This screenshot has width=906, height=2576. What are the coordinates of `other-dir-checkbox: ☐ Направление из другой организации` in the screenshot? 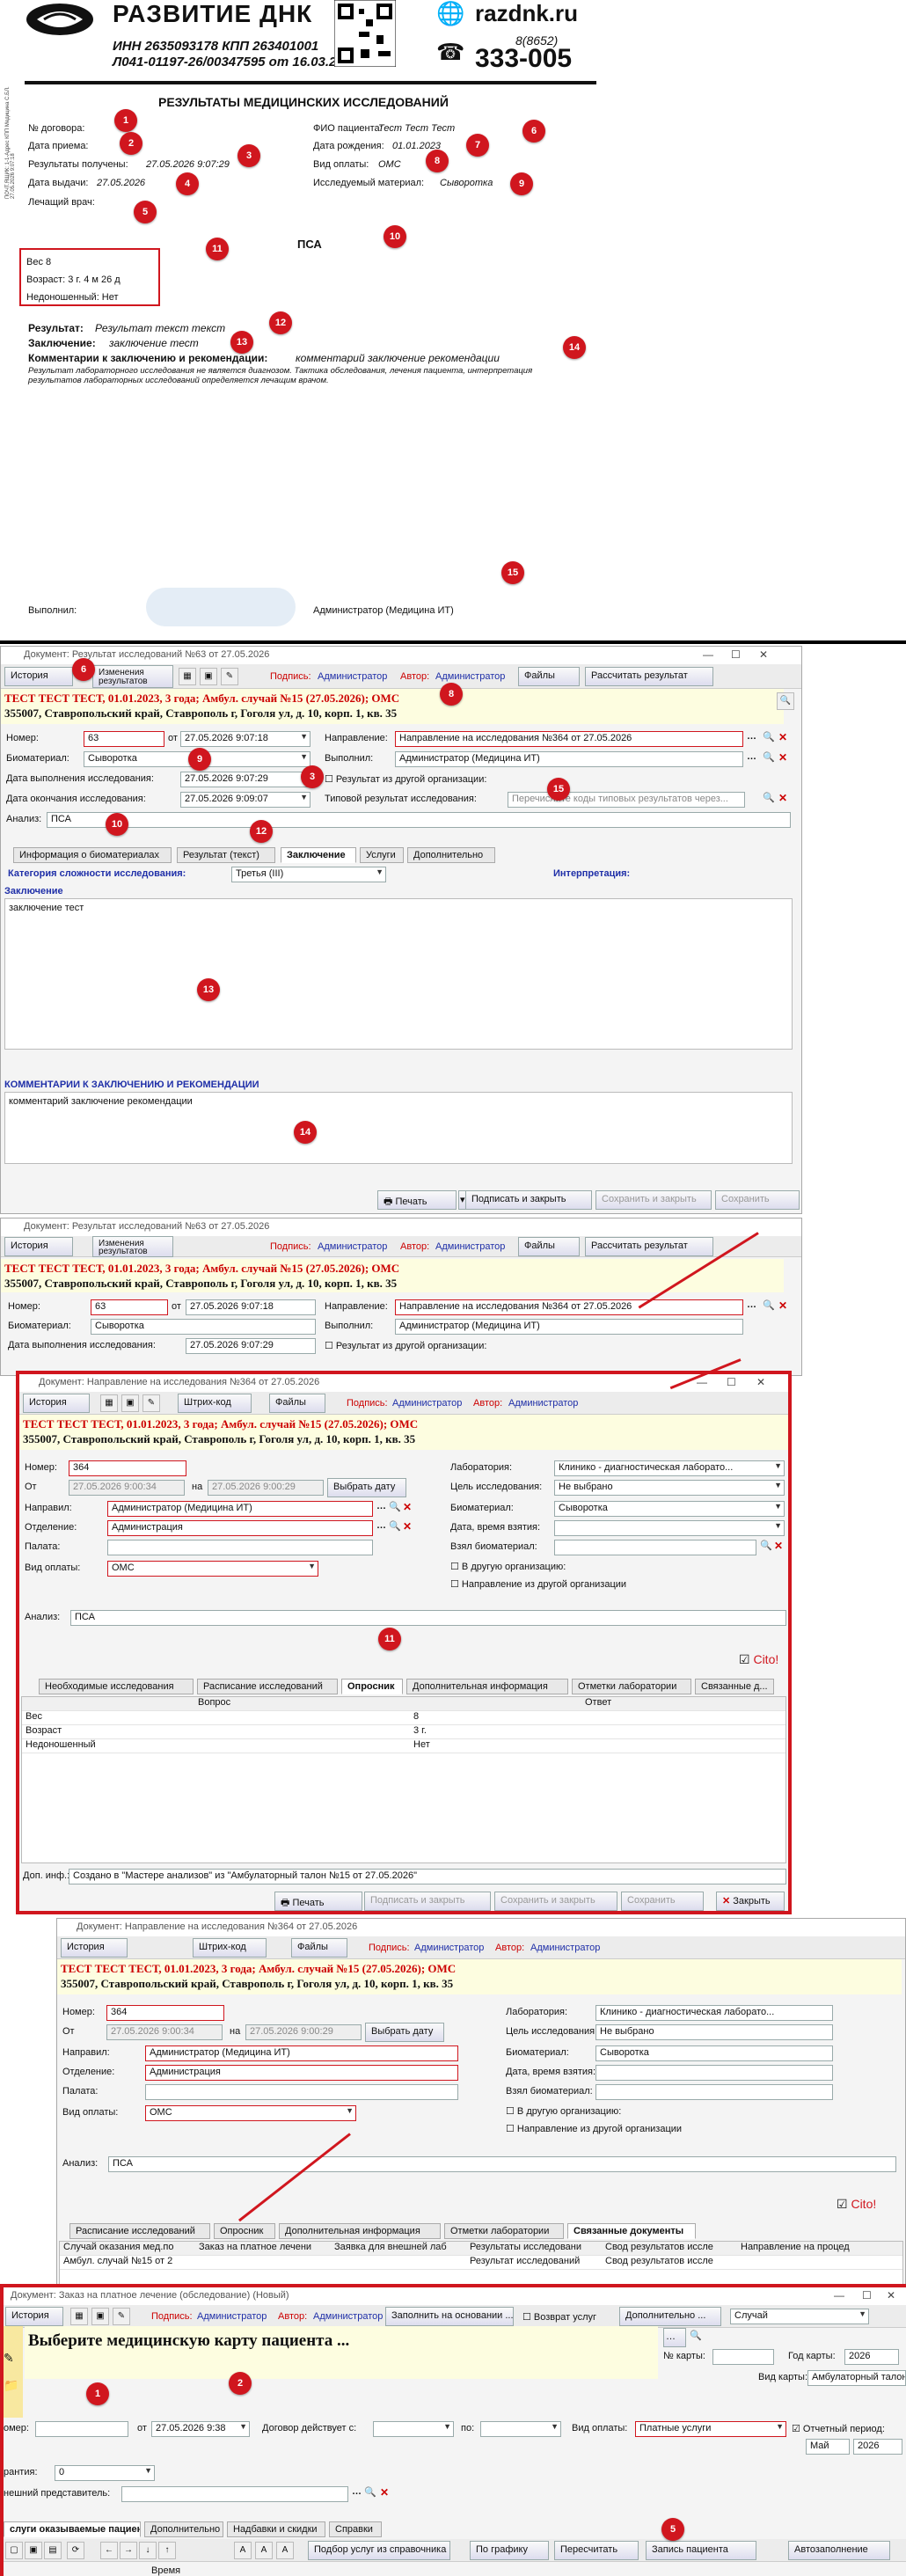 It's located at (538, 1584).